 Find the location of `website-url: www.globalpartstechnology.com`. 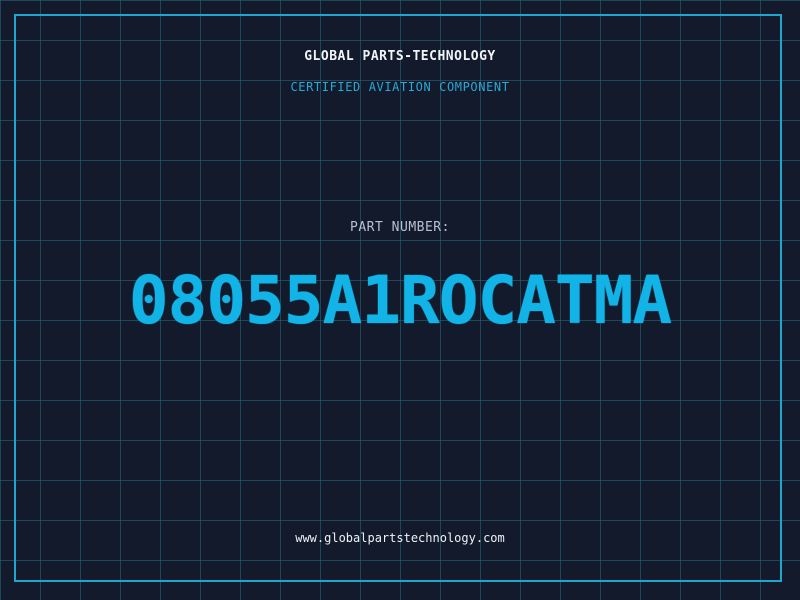

website-url: www.globalpartstechnology.com is located at coordinates (400, 538).